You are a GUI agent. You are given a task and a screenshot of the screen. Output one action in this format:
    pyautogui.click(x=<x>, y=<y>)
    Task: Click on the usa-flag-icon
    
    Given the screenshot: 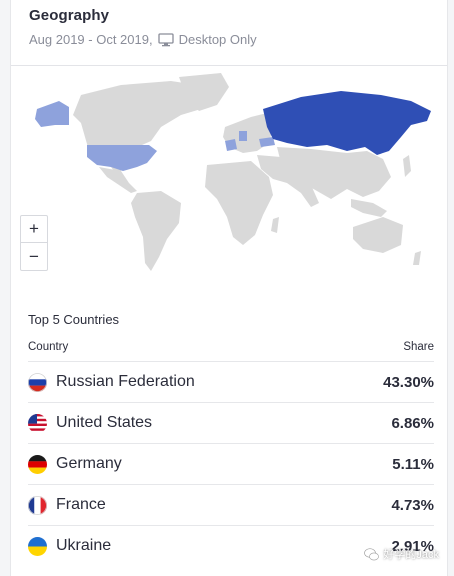 What is the action you would take?
    pyautogui.click(x=37, y=423)
    